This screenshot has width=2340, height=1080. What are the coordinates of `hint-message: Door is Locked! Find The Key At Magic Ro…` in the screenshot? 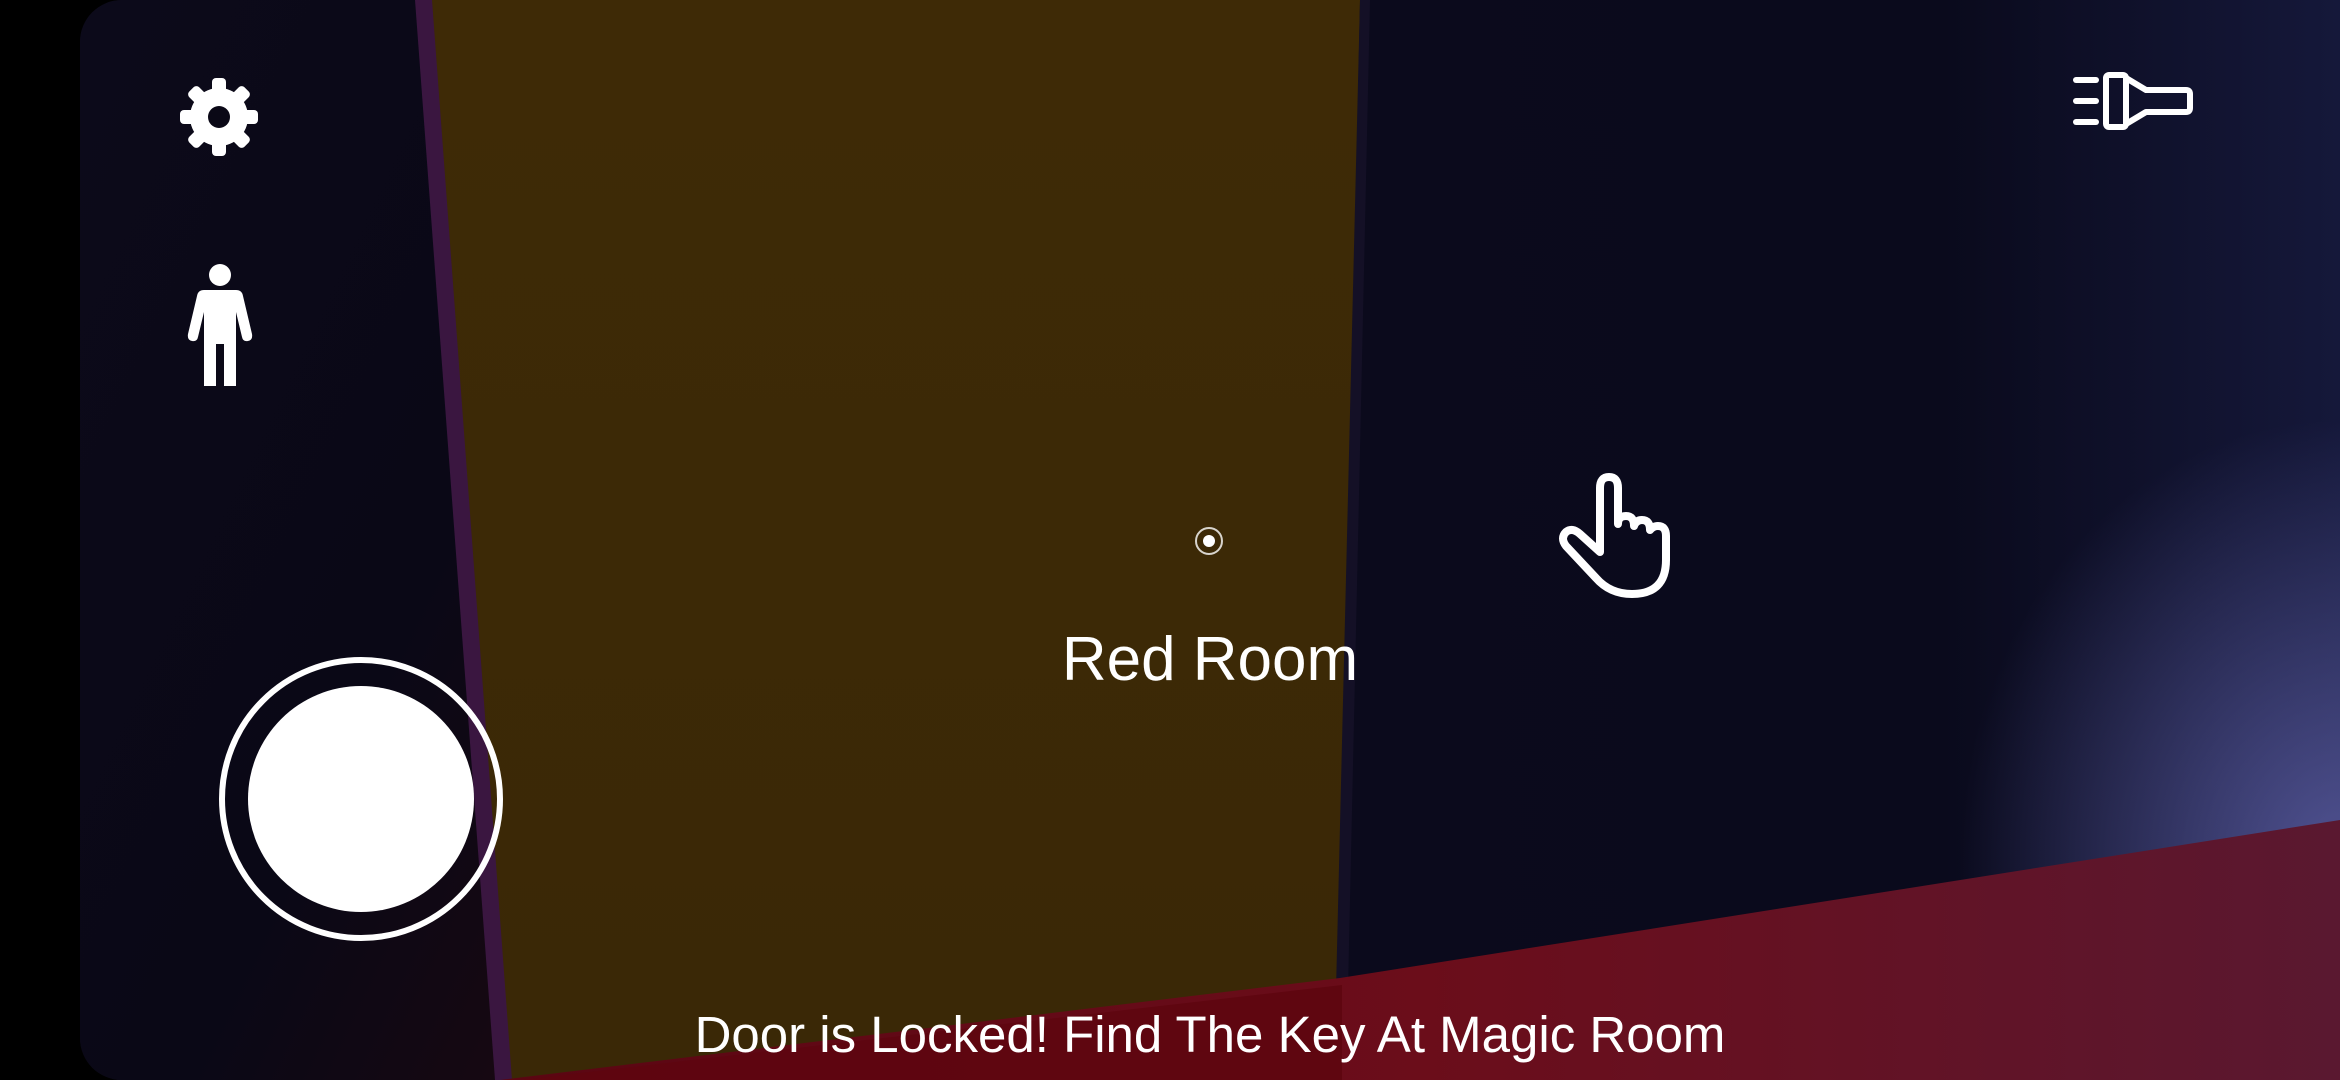 It's located at (1210, 1034).